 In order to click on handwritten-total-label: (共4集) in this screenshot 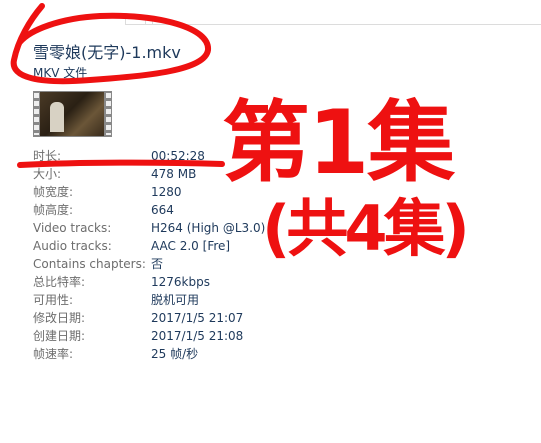, I will do `click(366, 228)`.